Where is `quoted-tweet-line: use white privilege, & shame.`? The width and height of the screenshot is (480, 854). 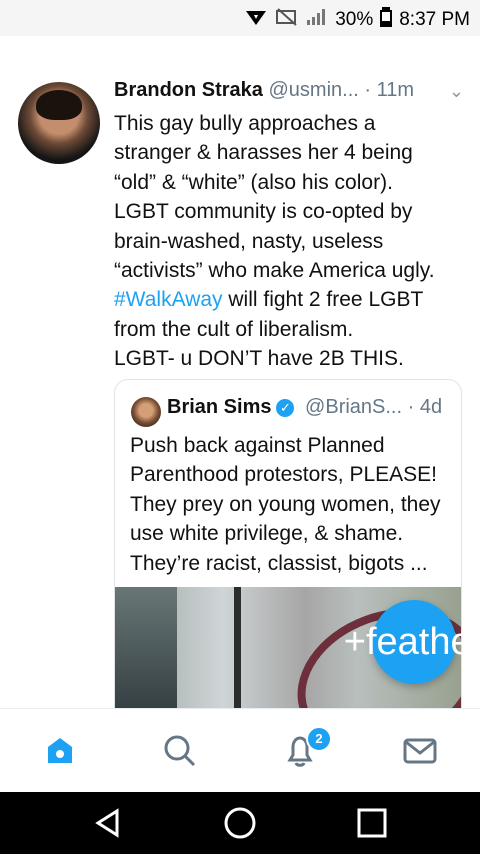 quoted-tweet-line: use white privilege, & shame. is located at coordinates (267, 534).